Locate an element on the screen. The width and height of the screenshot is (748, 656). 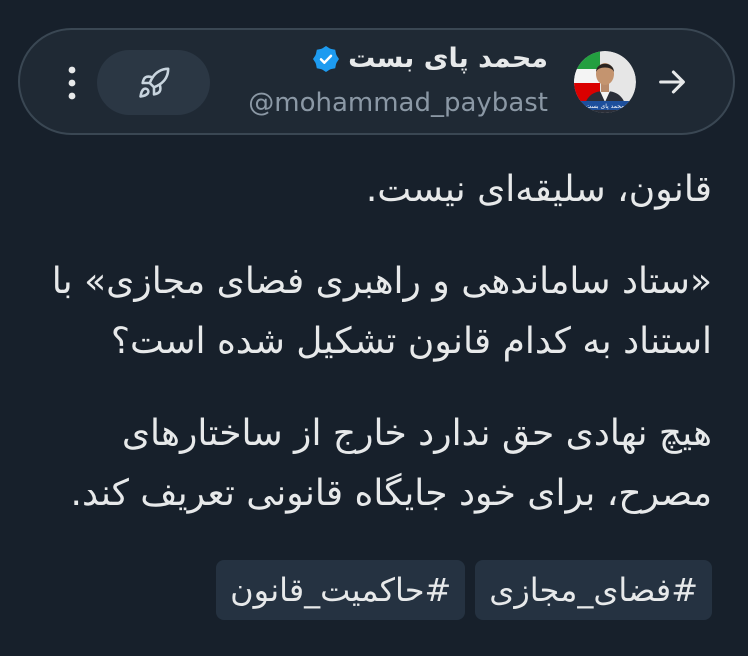
boost-button is located at coordinates (153, 82).